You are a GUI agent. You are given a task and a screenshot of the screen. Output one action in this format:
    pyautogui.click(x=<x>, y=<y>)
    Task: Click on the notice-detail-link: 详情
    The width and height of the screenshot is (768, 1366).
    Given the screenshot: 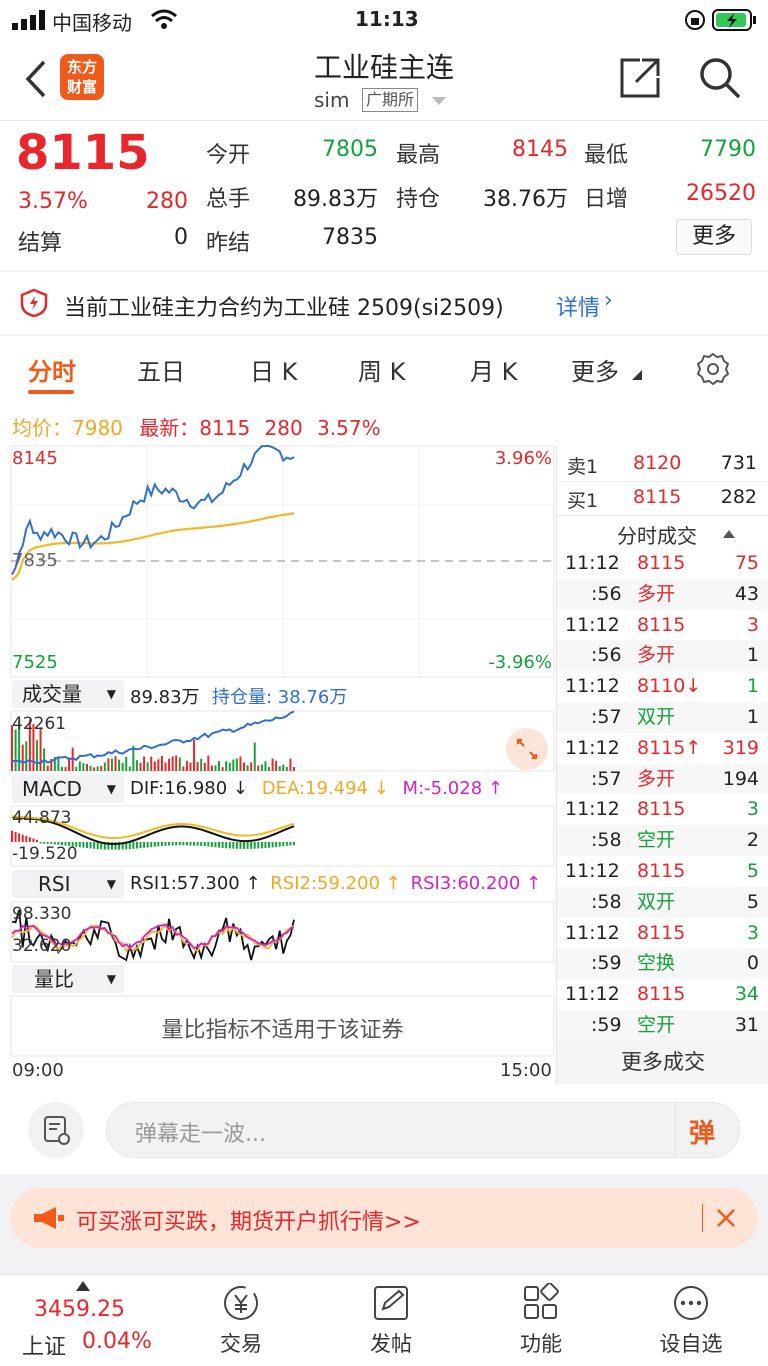 What is the action you would take?
    pyautogui.click(x=578, y=306)
    